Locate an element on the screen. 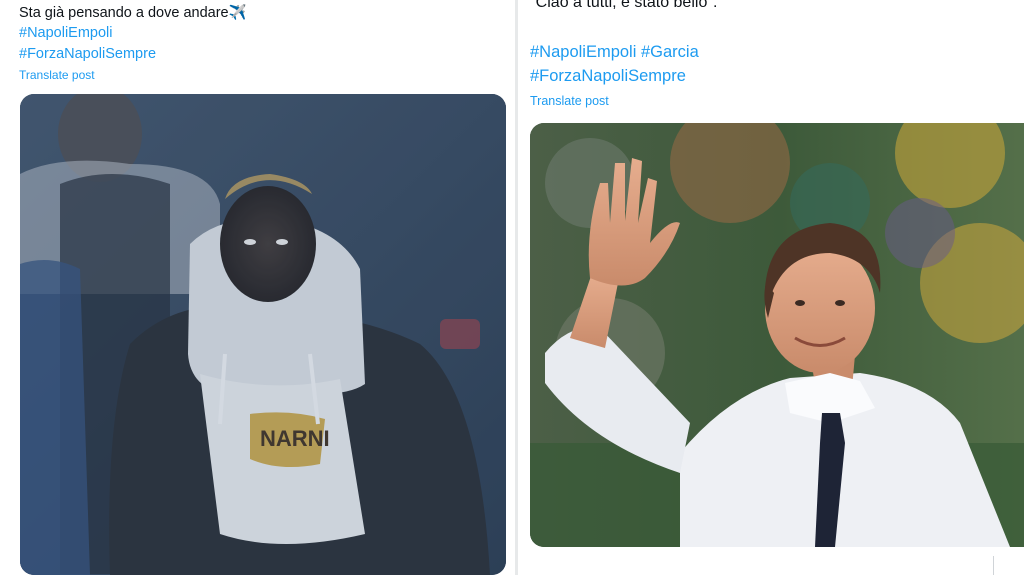  post-text: "Ciao a tutti, è stato bello". is located at coordinates (624, 5).